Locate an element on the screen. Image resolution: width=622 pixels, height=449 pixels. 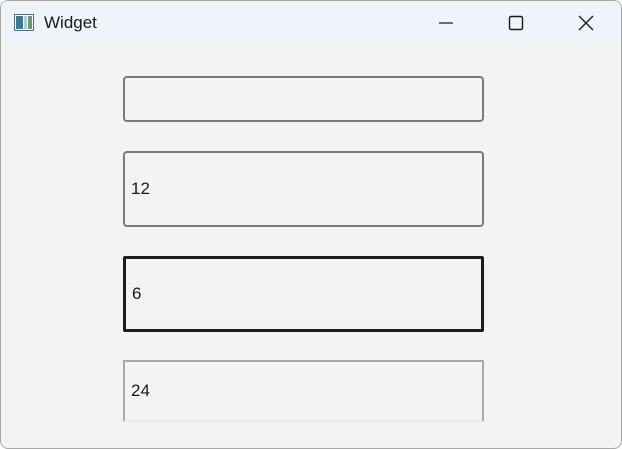
input-field-2: 12 is located at coordinates (303, 189).